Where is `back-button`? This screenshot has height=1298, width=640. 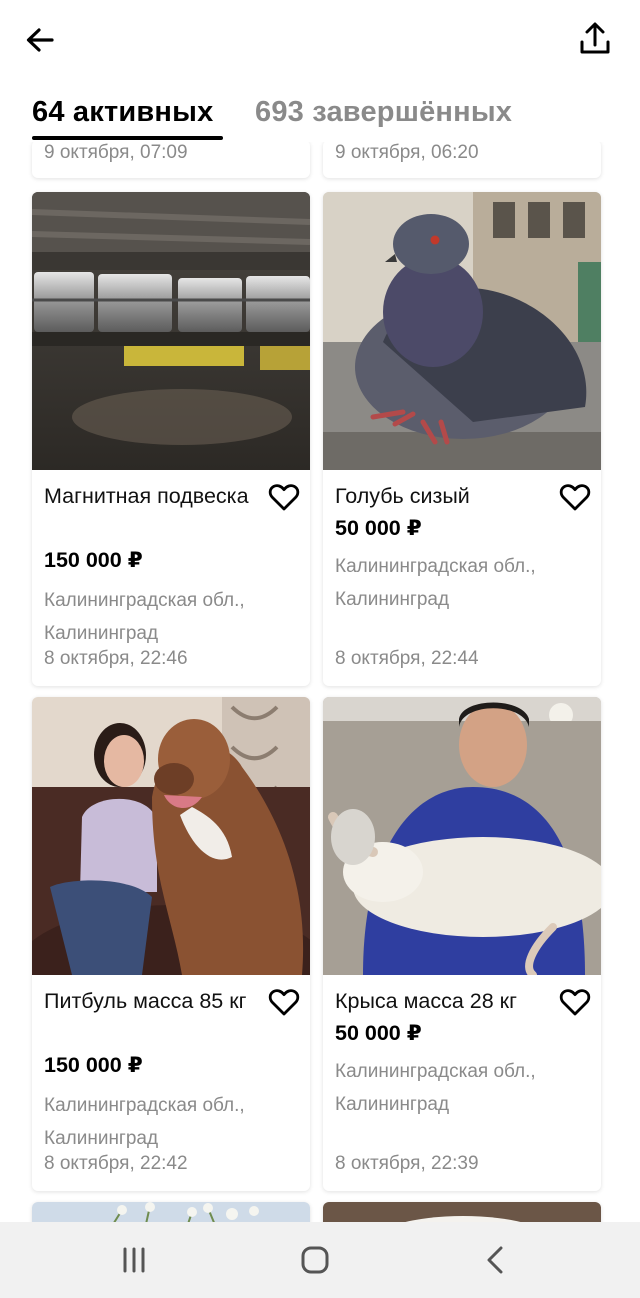
back-button is located at coordinates (40, 40).